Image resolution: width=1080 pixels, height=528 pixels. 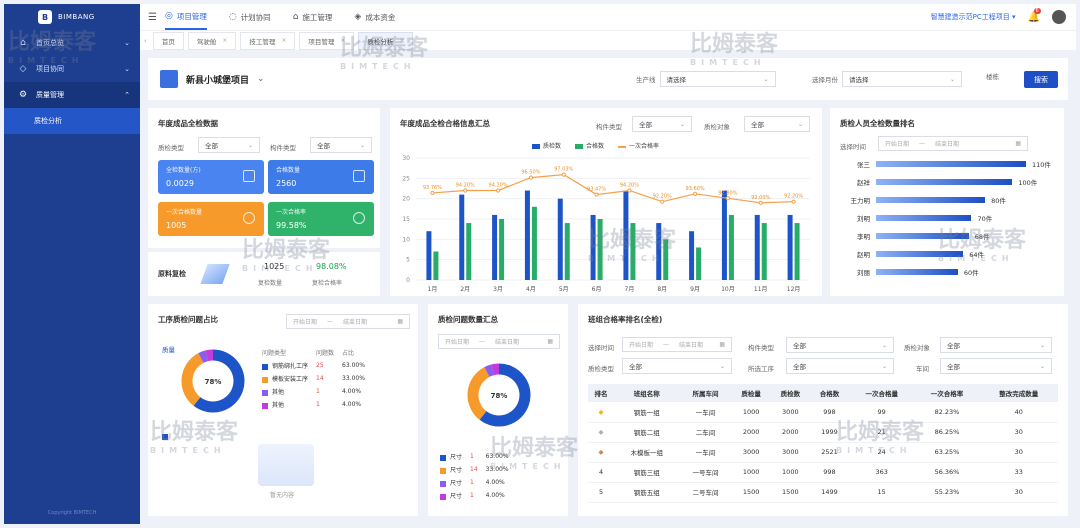 I want to click on sidebar-item-quality: ⚙ 质量管理 ⌃, so click(x=72, y=95).